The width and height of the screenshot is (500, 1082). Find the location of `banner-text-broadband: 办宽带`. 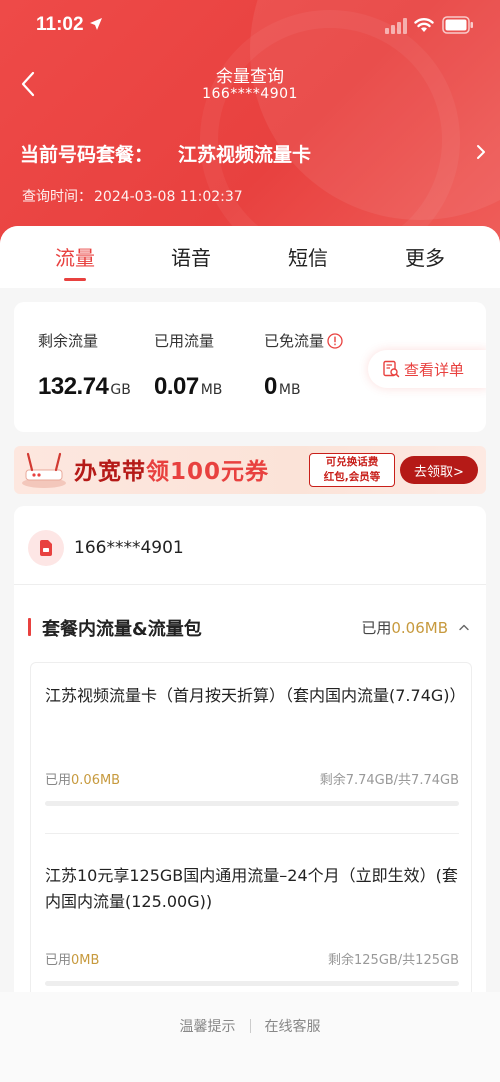

banner-text-broadband: 办宽带 is located at coordinates (110, 472).